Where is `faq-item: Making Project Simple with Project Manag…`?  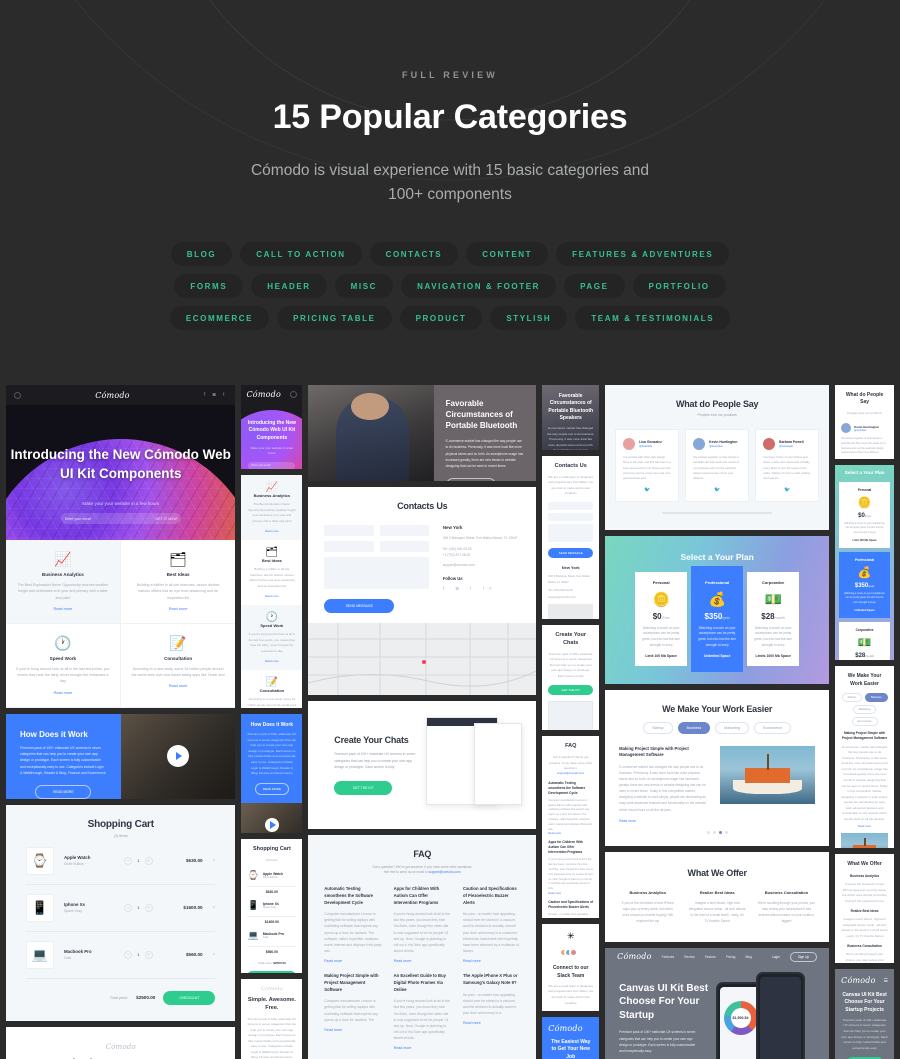
faq-item: Making Project Simple with Project Manag… is located at coordinates (352, 1011).